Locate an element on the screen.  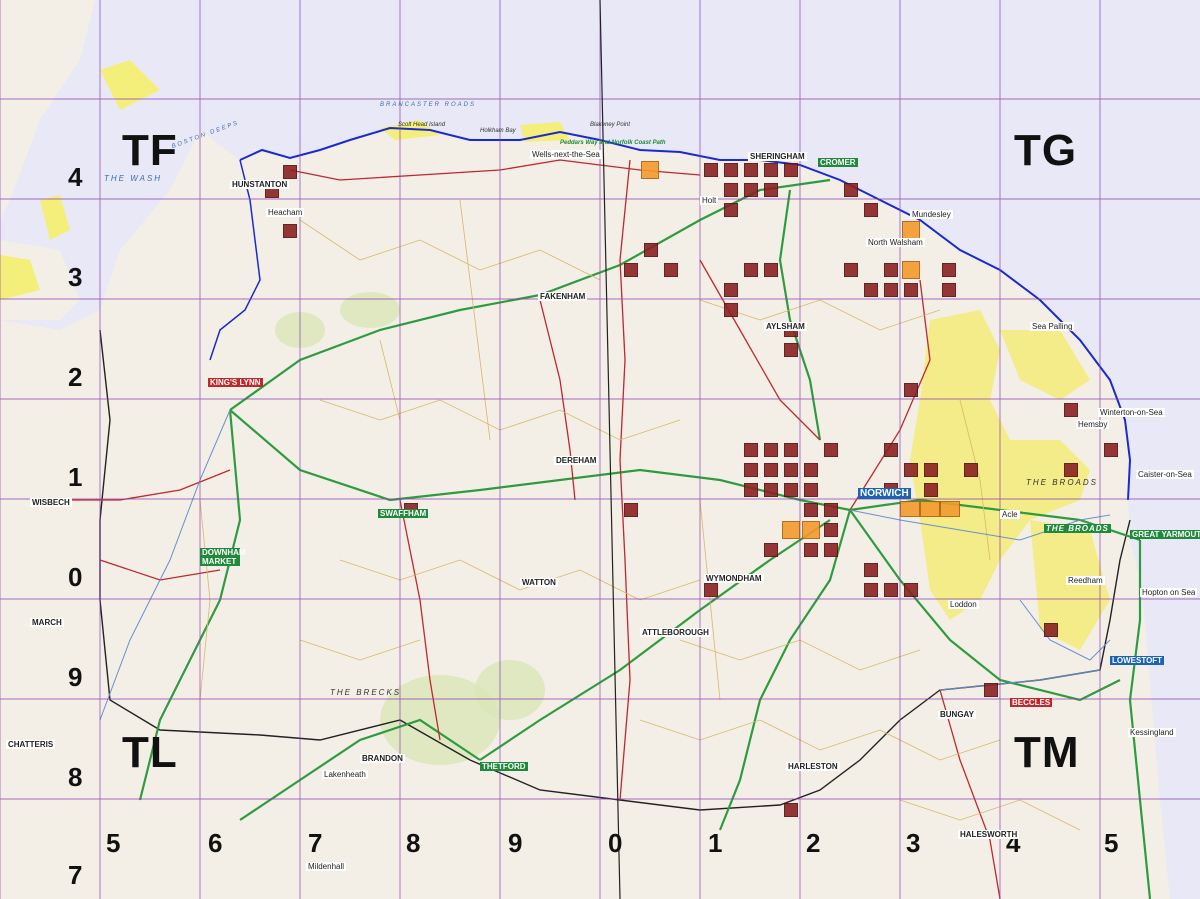
town-label: Acle is located at coordinates (1010, 514).